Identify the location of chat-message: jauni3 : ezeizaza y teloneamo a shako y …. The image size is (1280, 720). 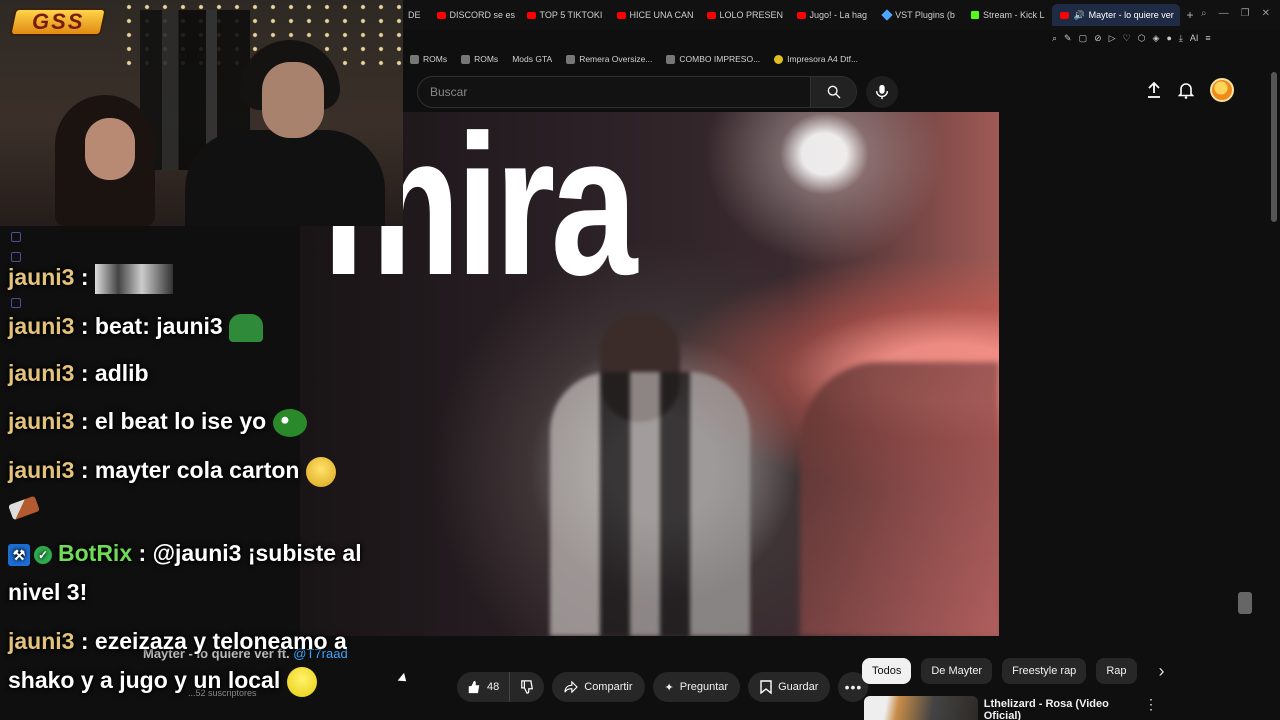
(203, 661).